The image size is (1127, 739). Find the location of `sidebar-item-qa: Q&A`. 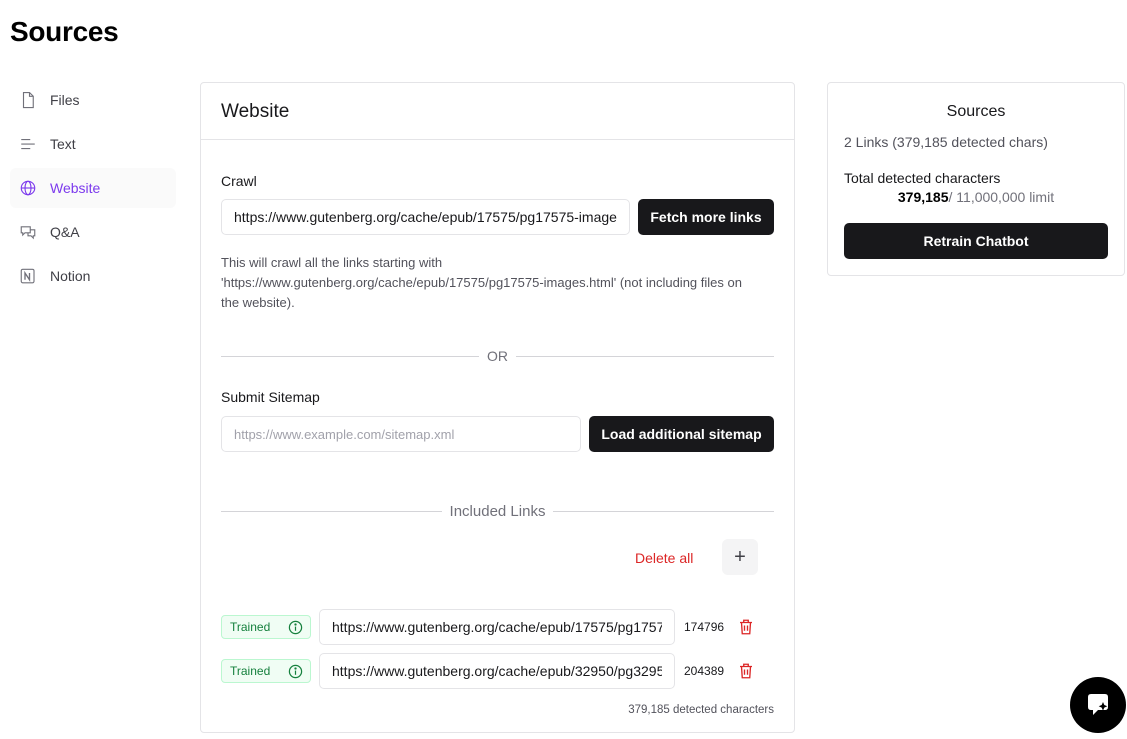

sidebar-item-qa: Q&A is located at coordinates (93, 232).